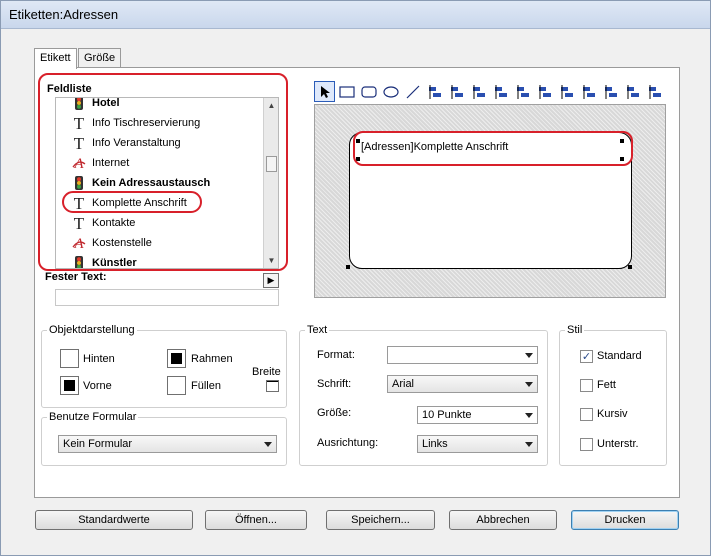  What do you see at coordinates (271, 260) in the screenshot?
I see `scroll-down-icon: ▼` at bounding box center [271, 260].